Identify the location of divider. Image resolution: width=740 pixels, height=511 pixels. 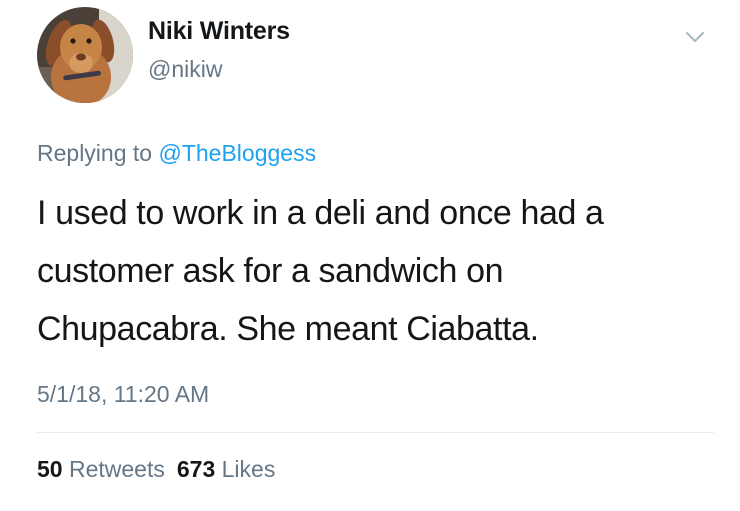
(375, 432).